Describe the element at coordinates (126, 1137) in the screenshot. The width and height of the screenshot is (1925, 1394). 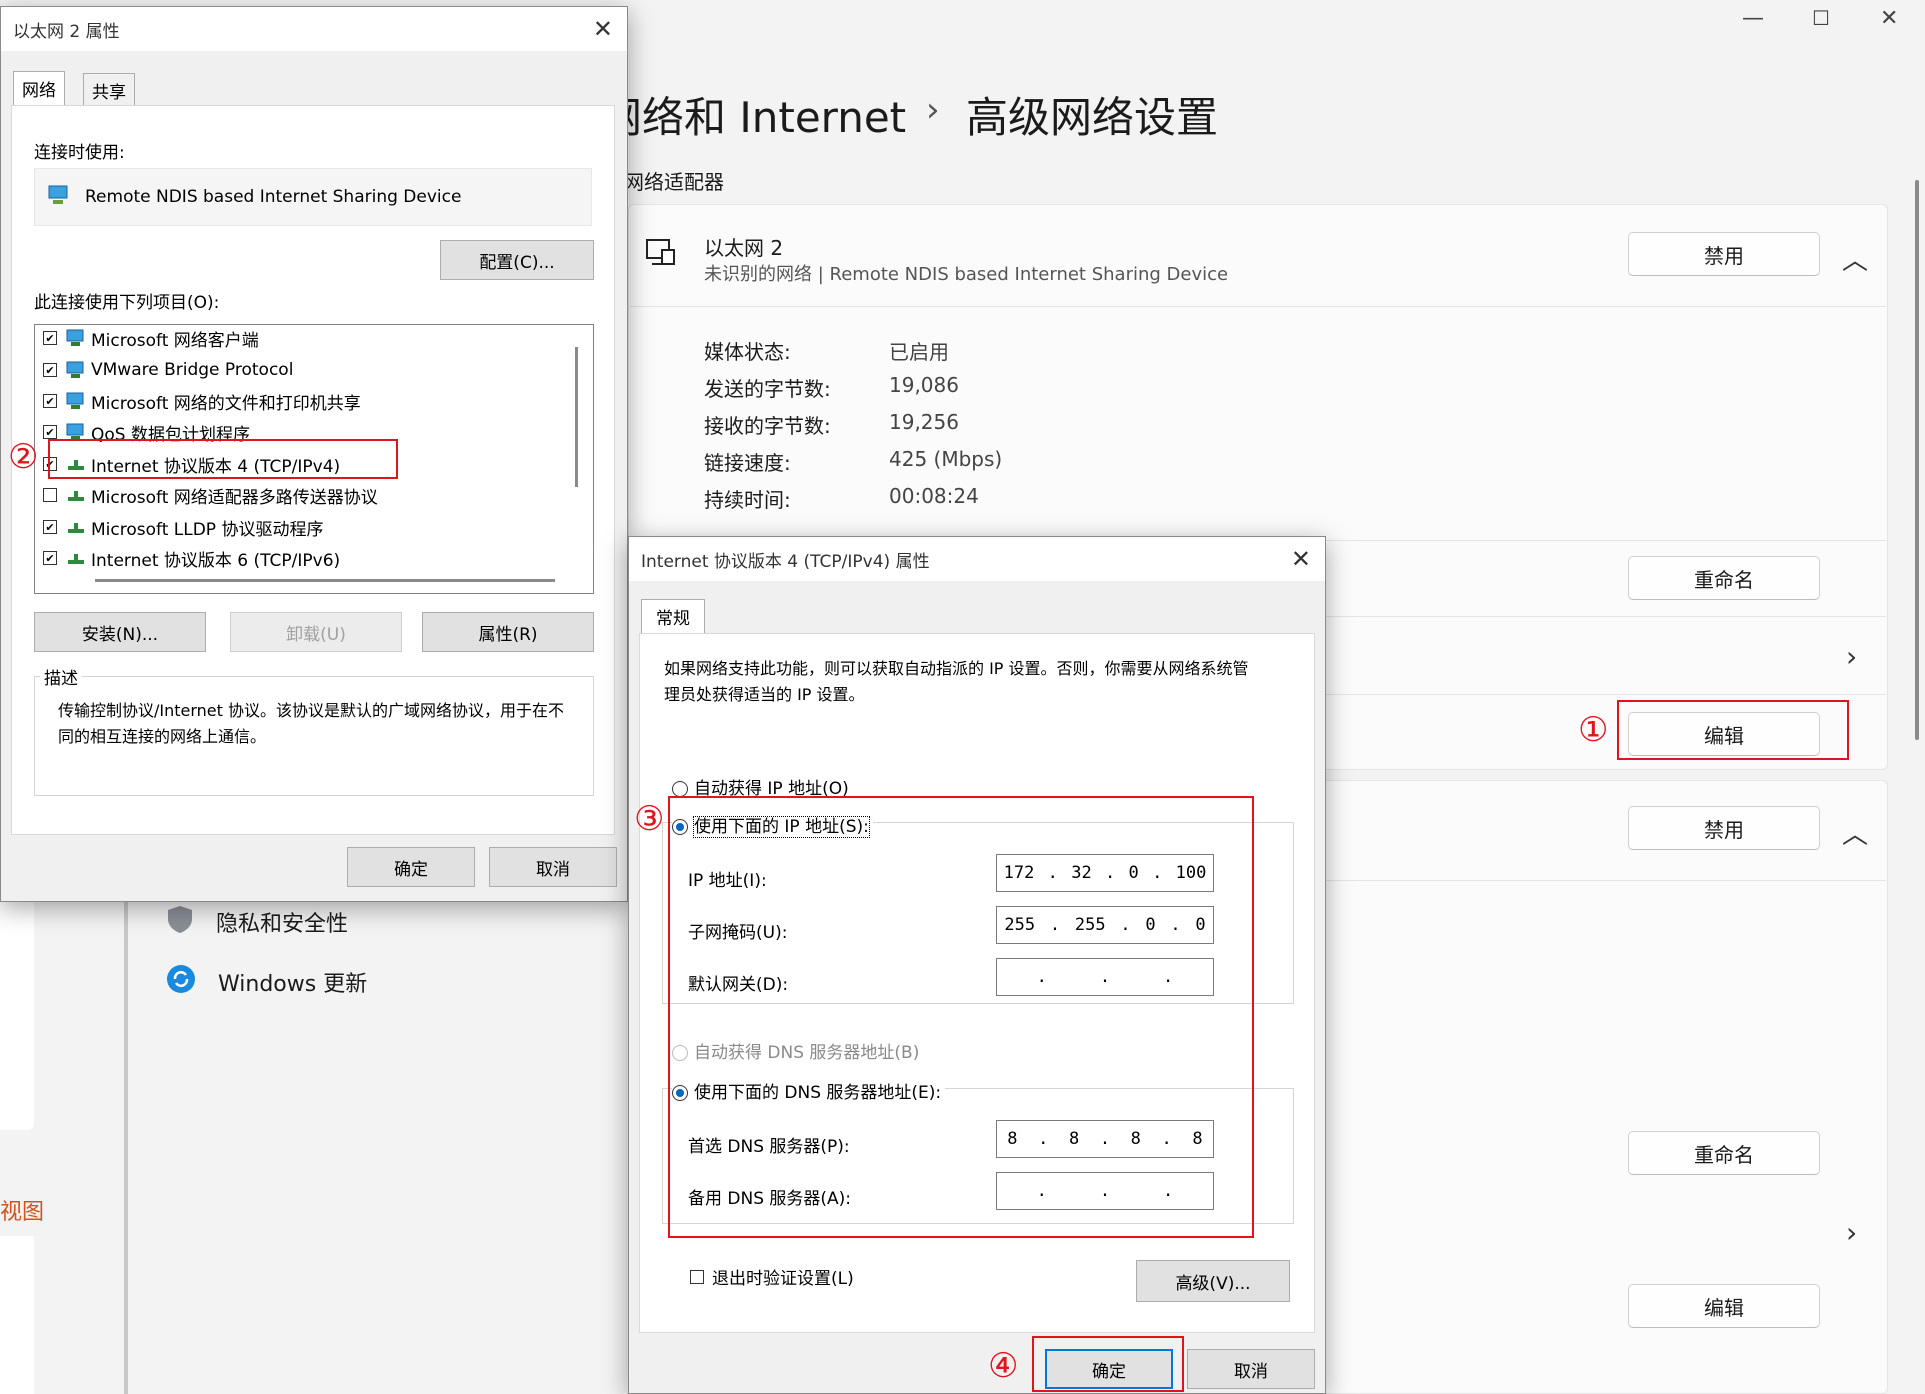
I see `nav-divider` at that location.